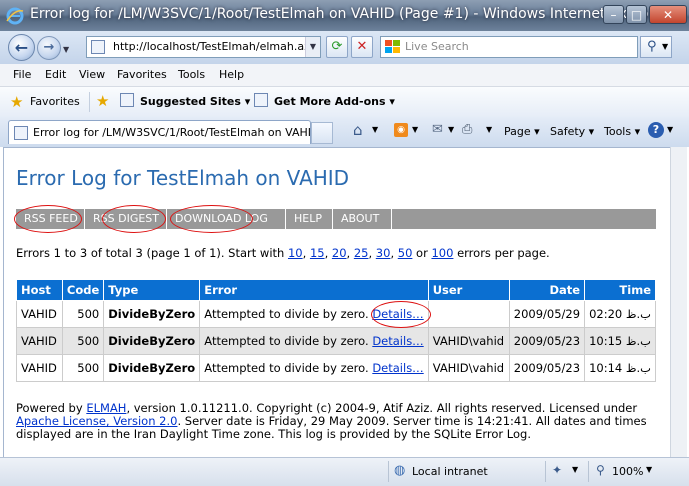 Image resolution: width=689 pixels, height=486 pixels. What do you see at coordinates (522, 131) in the screenshot?
I see `page-menu-button: Page ▾` at bounding box center [522, 131].